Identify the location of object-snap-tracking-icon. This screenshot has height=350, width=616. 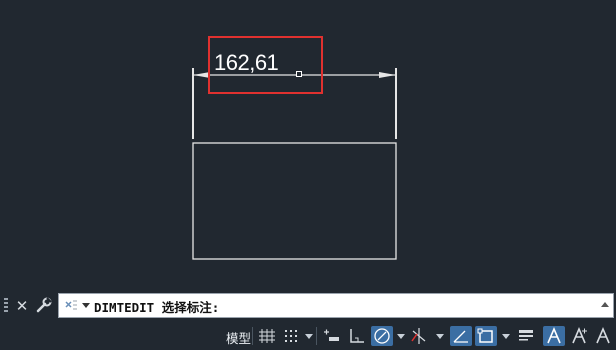
(461, 336).